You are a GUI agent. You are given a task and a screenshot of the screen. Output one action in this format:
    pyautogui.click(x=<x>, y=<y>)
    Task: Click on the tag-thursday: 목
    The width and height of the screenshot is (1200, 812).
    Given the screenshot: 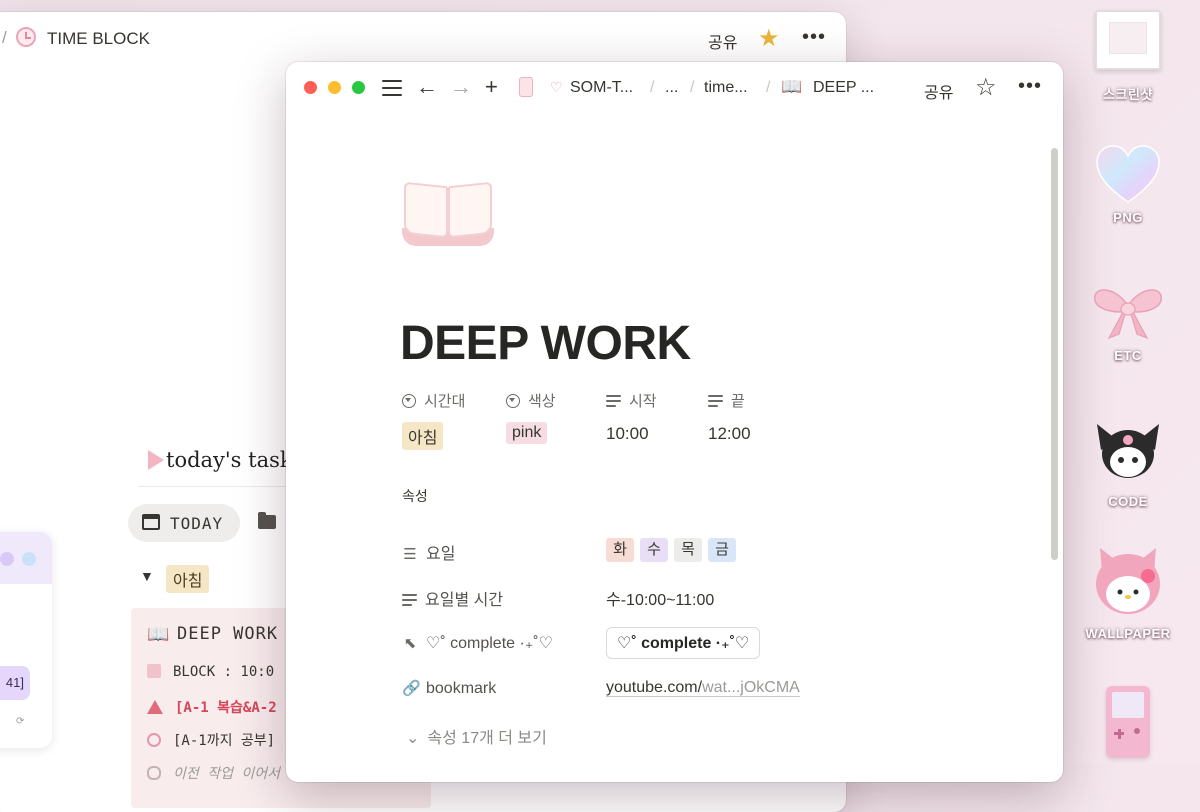 What is the action you would take?
    pyautogui.click(x=688, y=550)
    